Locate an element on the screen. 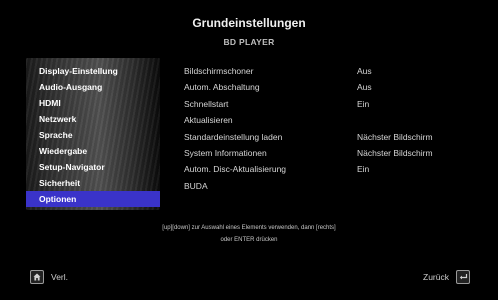 The image size is (498, 300). back-button: Zurück is located at coordinates (446, 277).